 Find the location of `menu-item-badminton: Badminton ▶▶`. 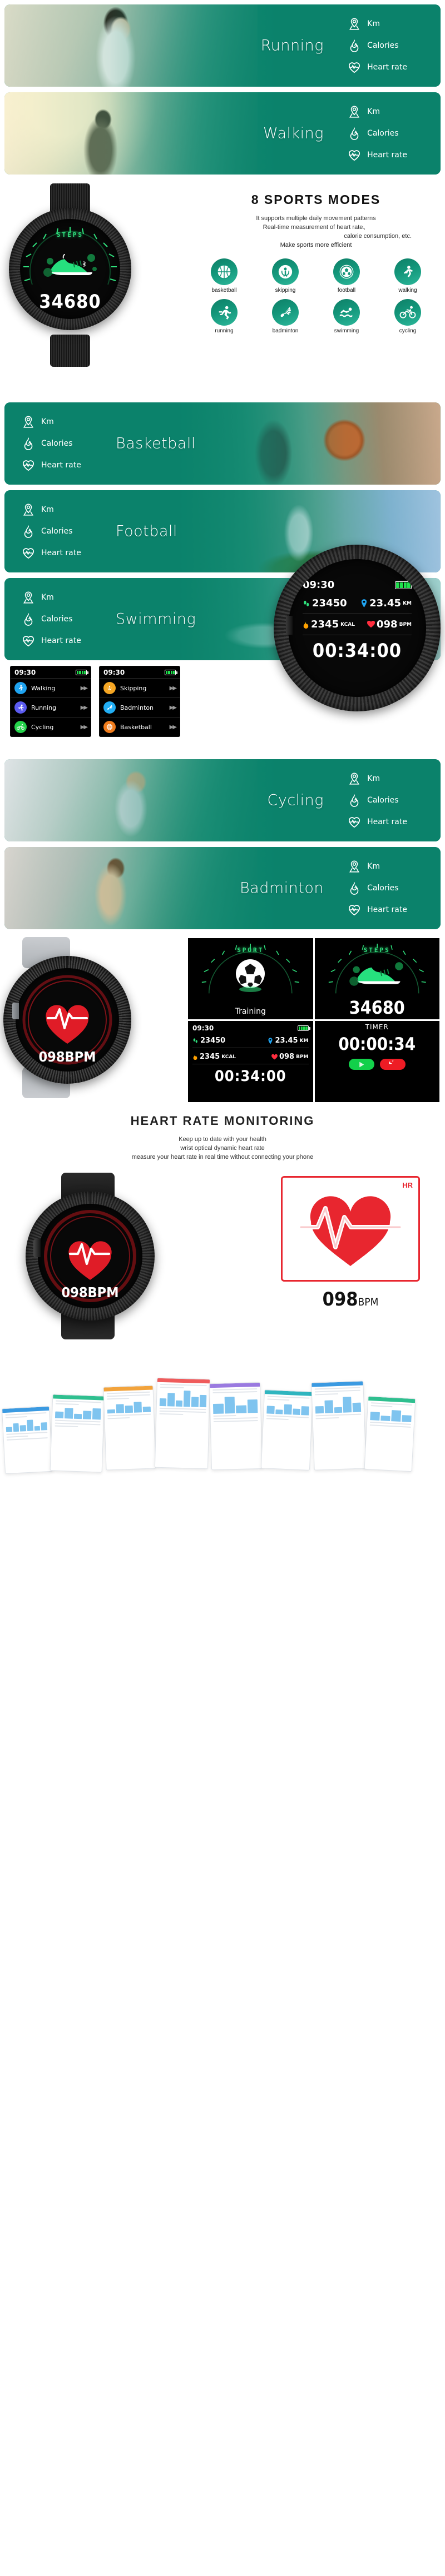

menu-item-badminton: Badminton ▶▶ is located at coordinates (140, 707).